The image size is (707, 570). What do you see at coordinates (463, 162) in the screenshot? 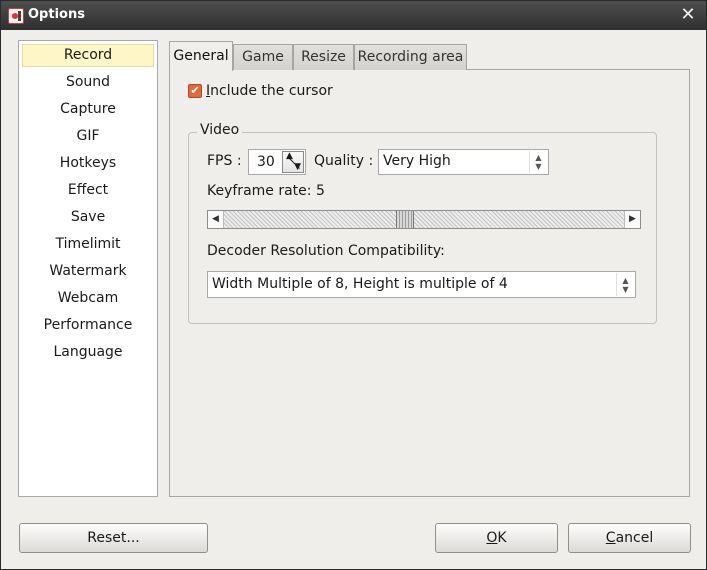
I see `quality-select: Very High ▲ ▼` at bounding box center [463, 162].